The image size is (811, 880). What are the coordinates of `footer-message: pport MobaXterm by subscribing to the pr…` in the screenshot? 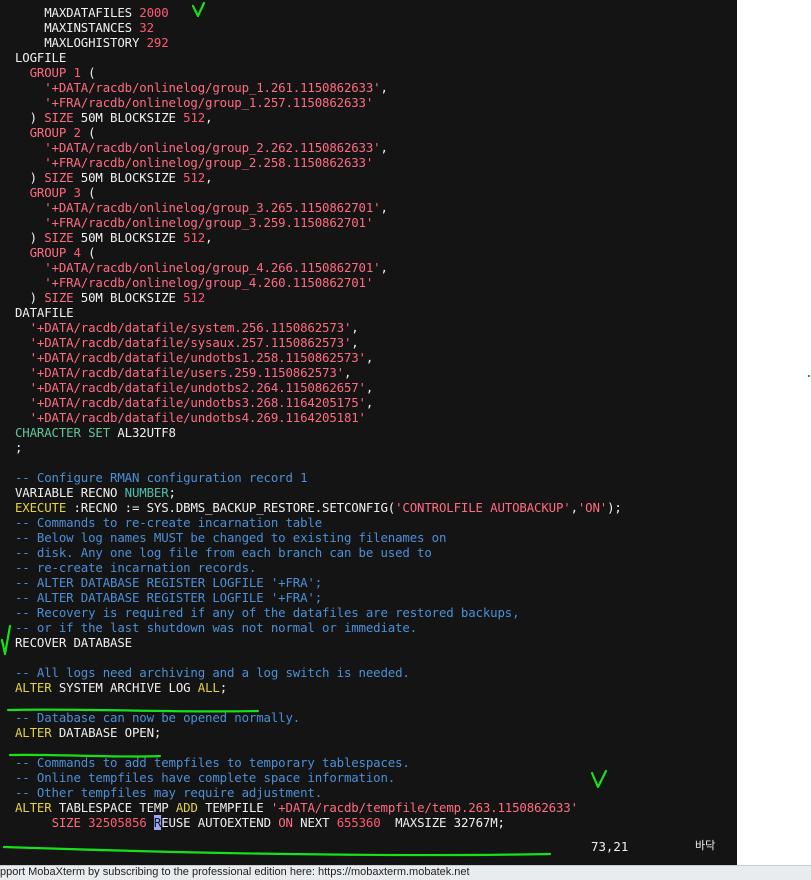 It's located at (157, 872).